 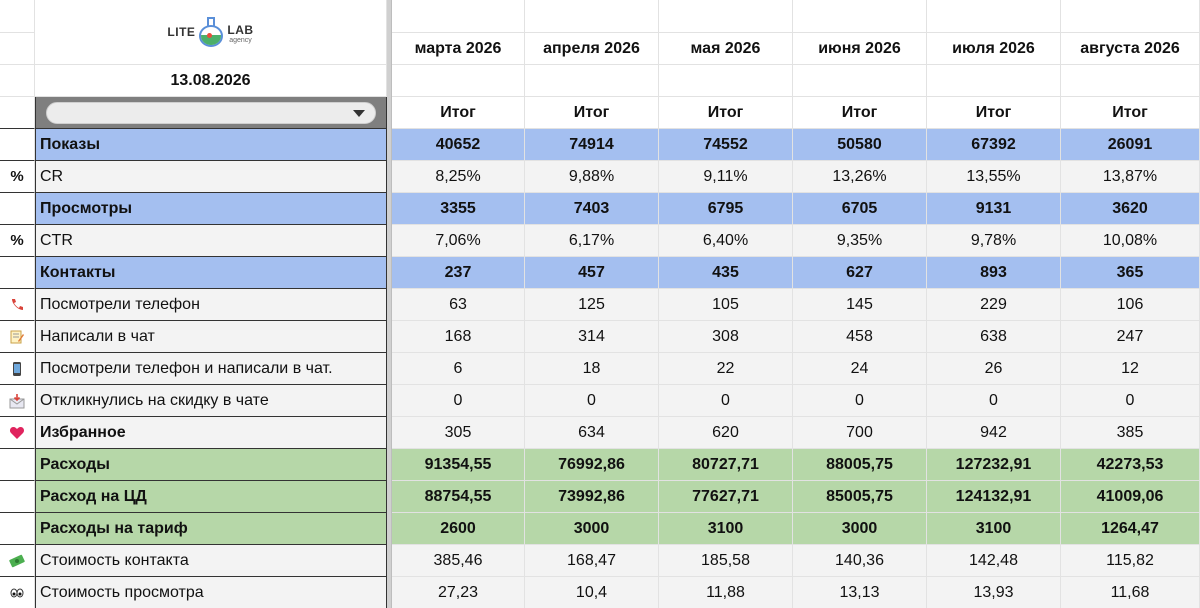 What do you see at coordinates (994, 497) in the screenshot?
I see `metric-value-cell: 124132,91` at bounding box center [994, 497].